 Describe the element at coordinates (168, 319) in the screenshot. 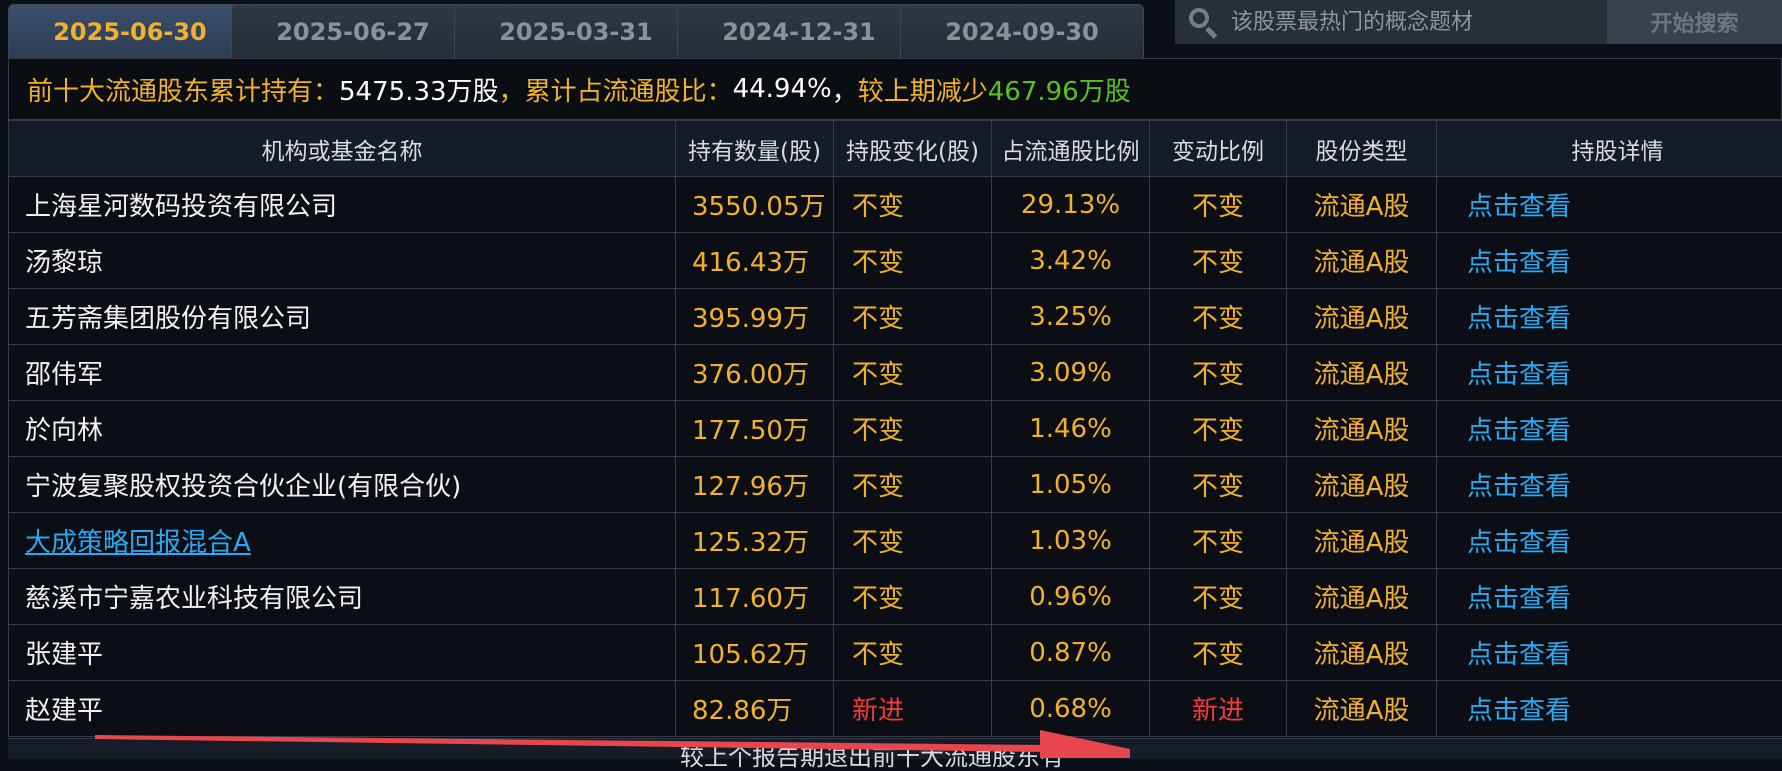

I see `holder-name: 五芳斋集团股份有限公司` at that location.